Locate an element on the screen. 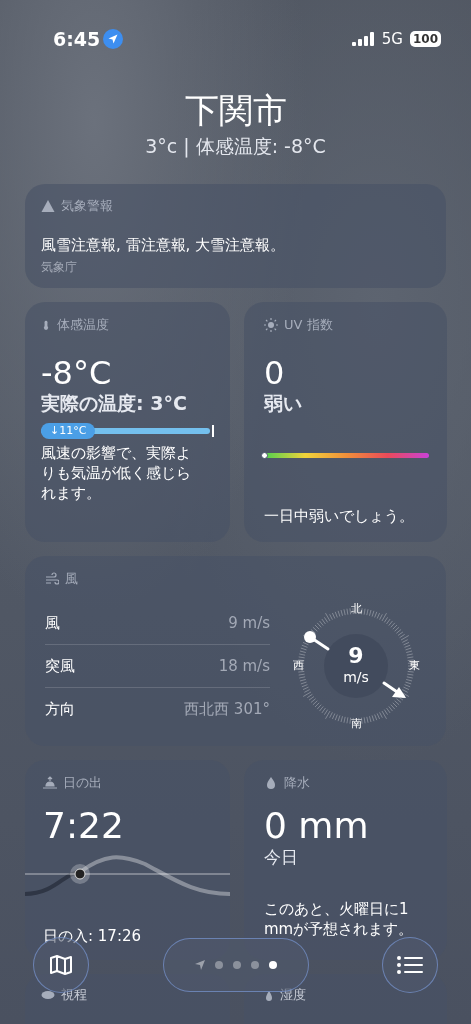 This screenshot has width=471, height=1024. alert-source: 気象庁 is located at coordinates (59, 267).